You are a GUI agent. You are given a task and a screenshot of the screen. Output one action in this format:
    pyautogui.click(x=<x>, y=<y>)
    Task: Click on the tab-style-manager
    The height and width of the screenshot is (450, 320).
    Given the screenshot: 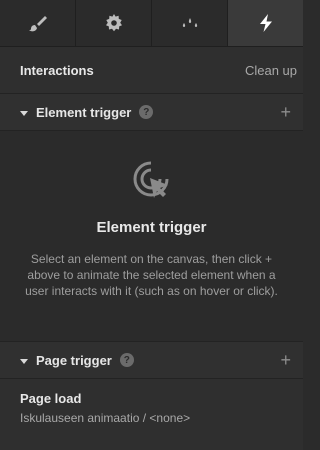 What is the action you would take?
    pyautogui.click(x=190, y=23)
    